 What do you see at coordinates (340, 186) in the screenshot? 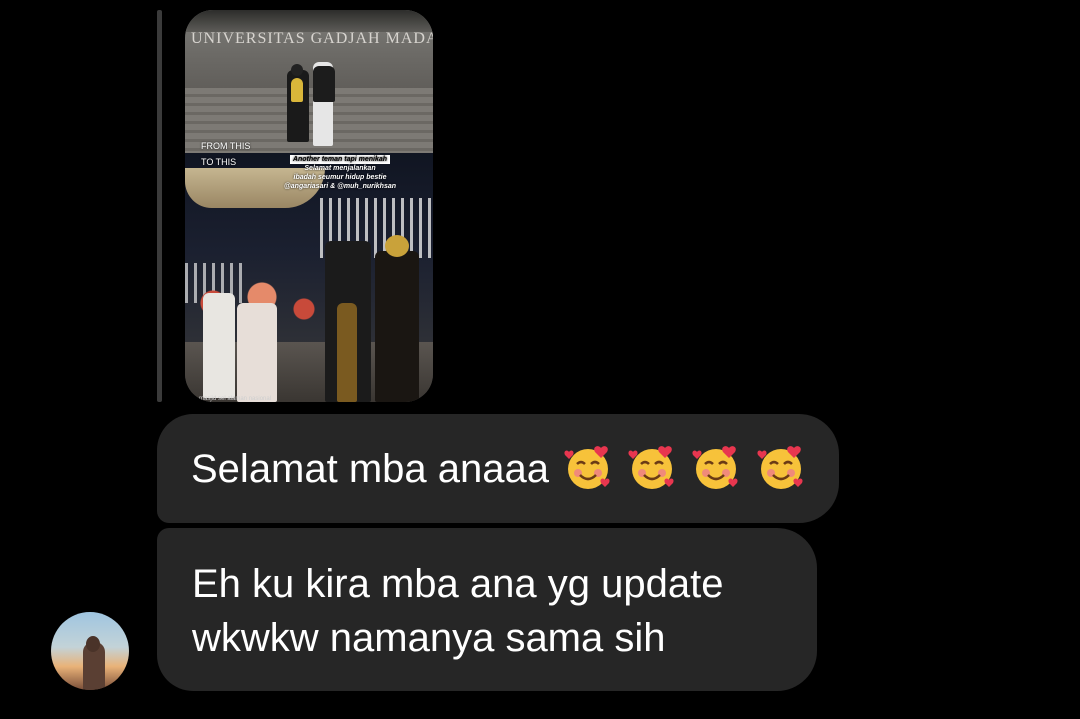
I see `story-caption-line: @angariasari & @muh_nurikhsan` at bounding box center [340, 186].